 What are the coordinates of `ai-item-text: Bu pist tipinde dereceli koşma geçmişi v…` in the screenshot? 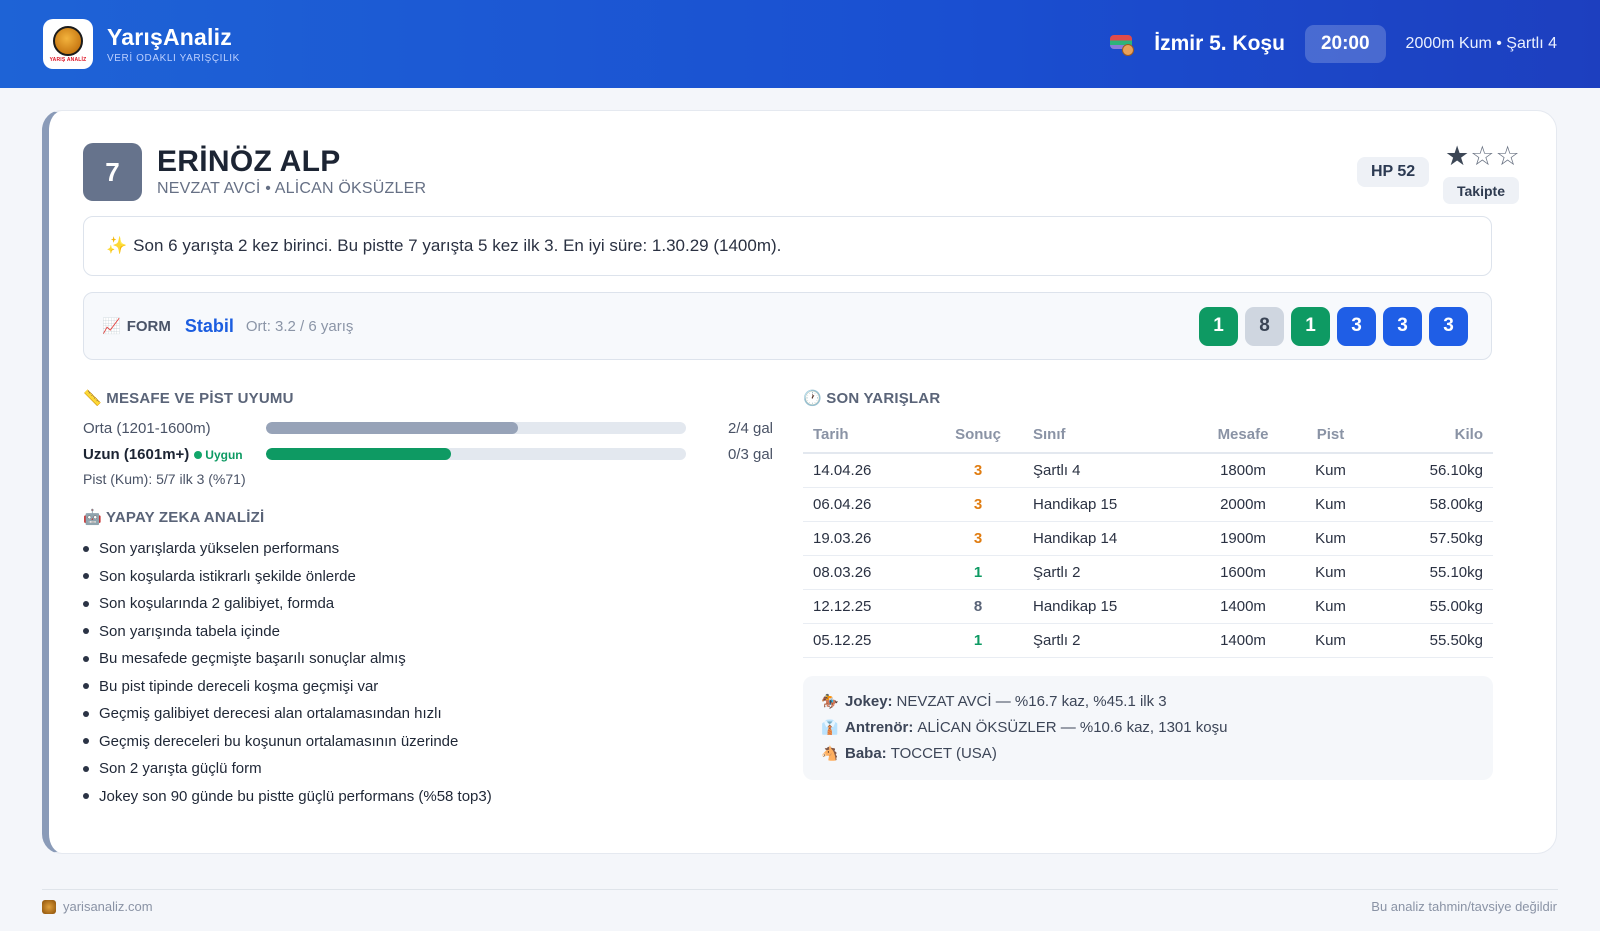 It's located at (239, 686).